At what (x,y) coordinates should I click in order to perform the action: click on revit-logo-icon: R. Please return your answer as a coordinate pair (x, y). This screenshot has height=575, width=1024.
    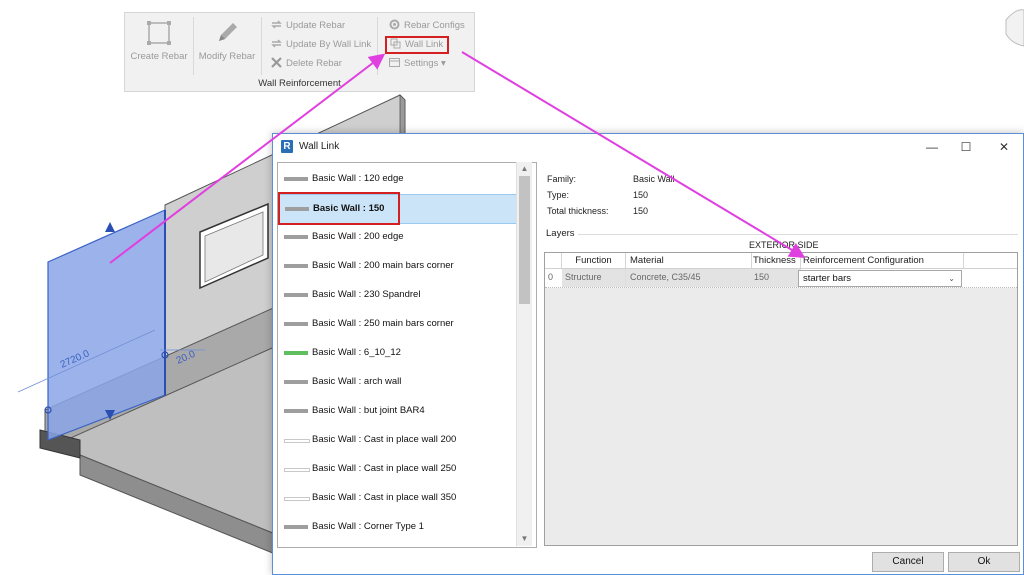
    Looking at the image, I should click on (287, 146).